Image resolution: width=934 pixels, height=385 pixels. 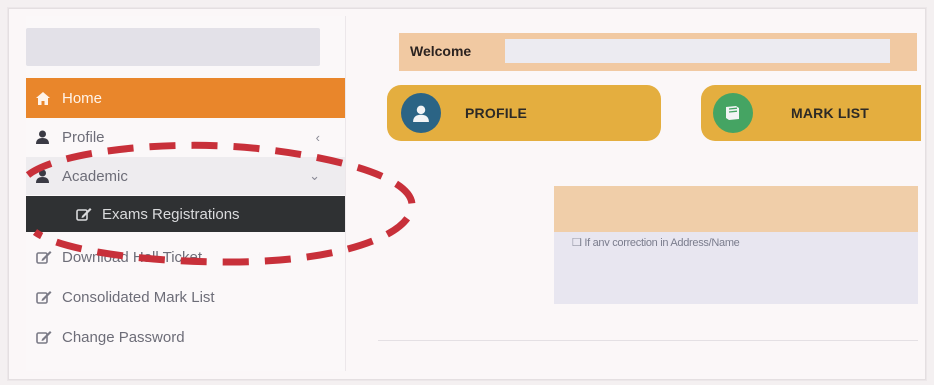 I want to click on welcome-name-field, so click(x=697, y=51).